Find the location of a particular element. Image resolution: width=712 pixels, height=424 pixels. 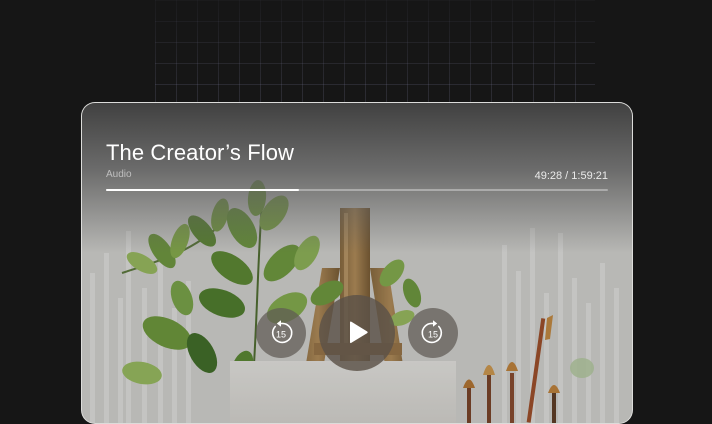

skip-back-15-button: 15 is located at coordinates (281, 333).